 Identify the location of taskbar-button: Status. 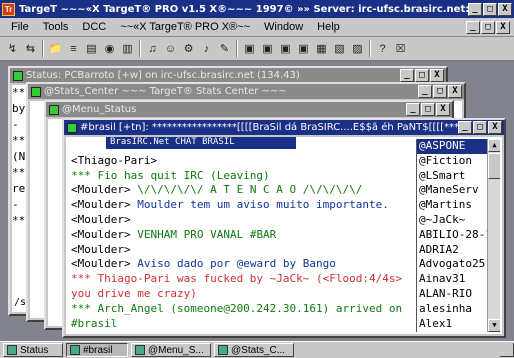
(33, 350).